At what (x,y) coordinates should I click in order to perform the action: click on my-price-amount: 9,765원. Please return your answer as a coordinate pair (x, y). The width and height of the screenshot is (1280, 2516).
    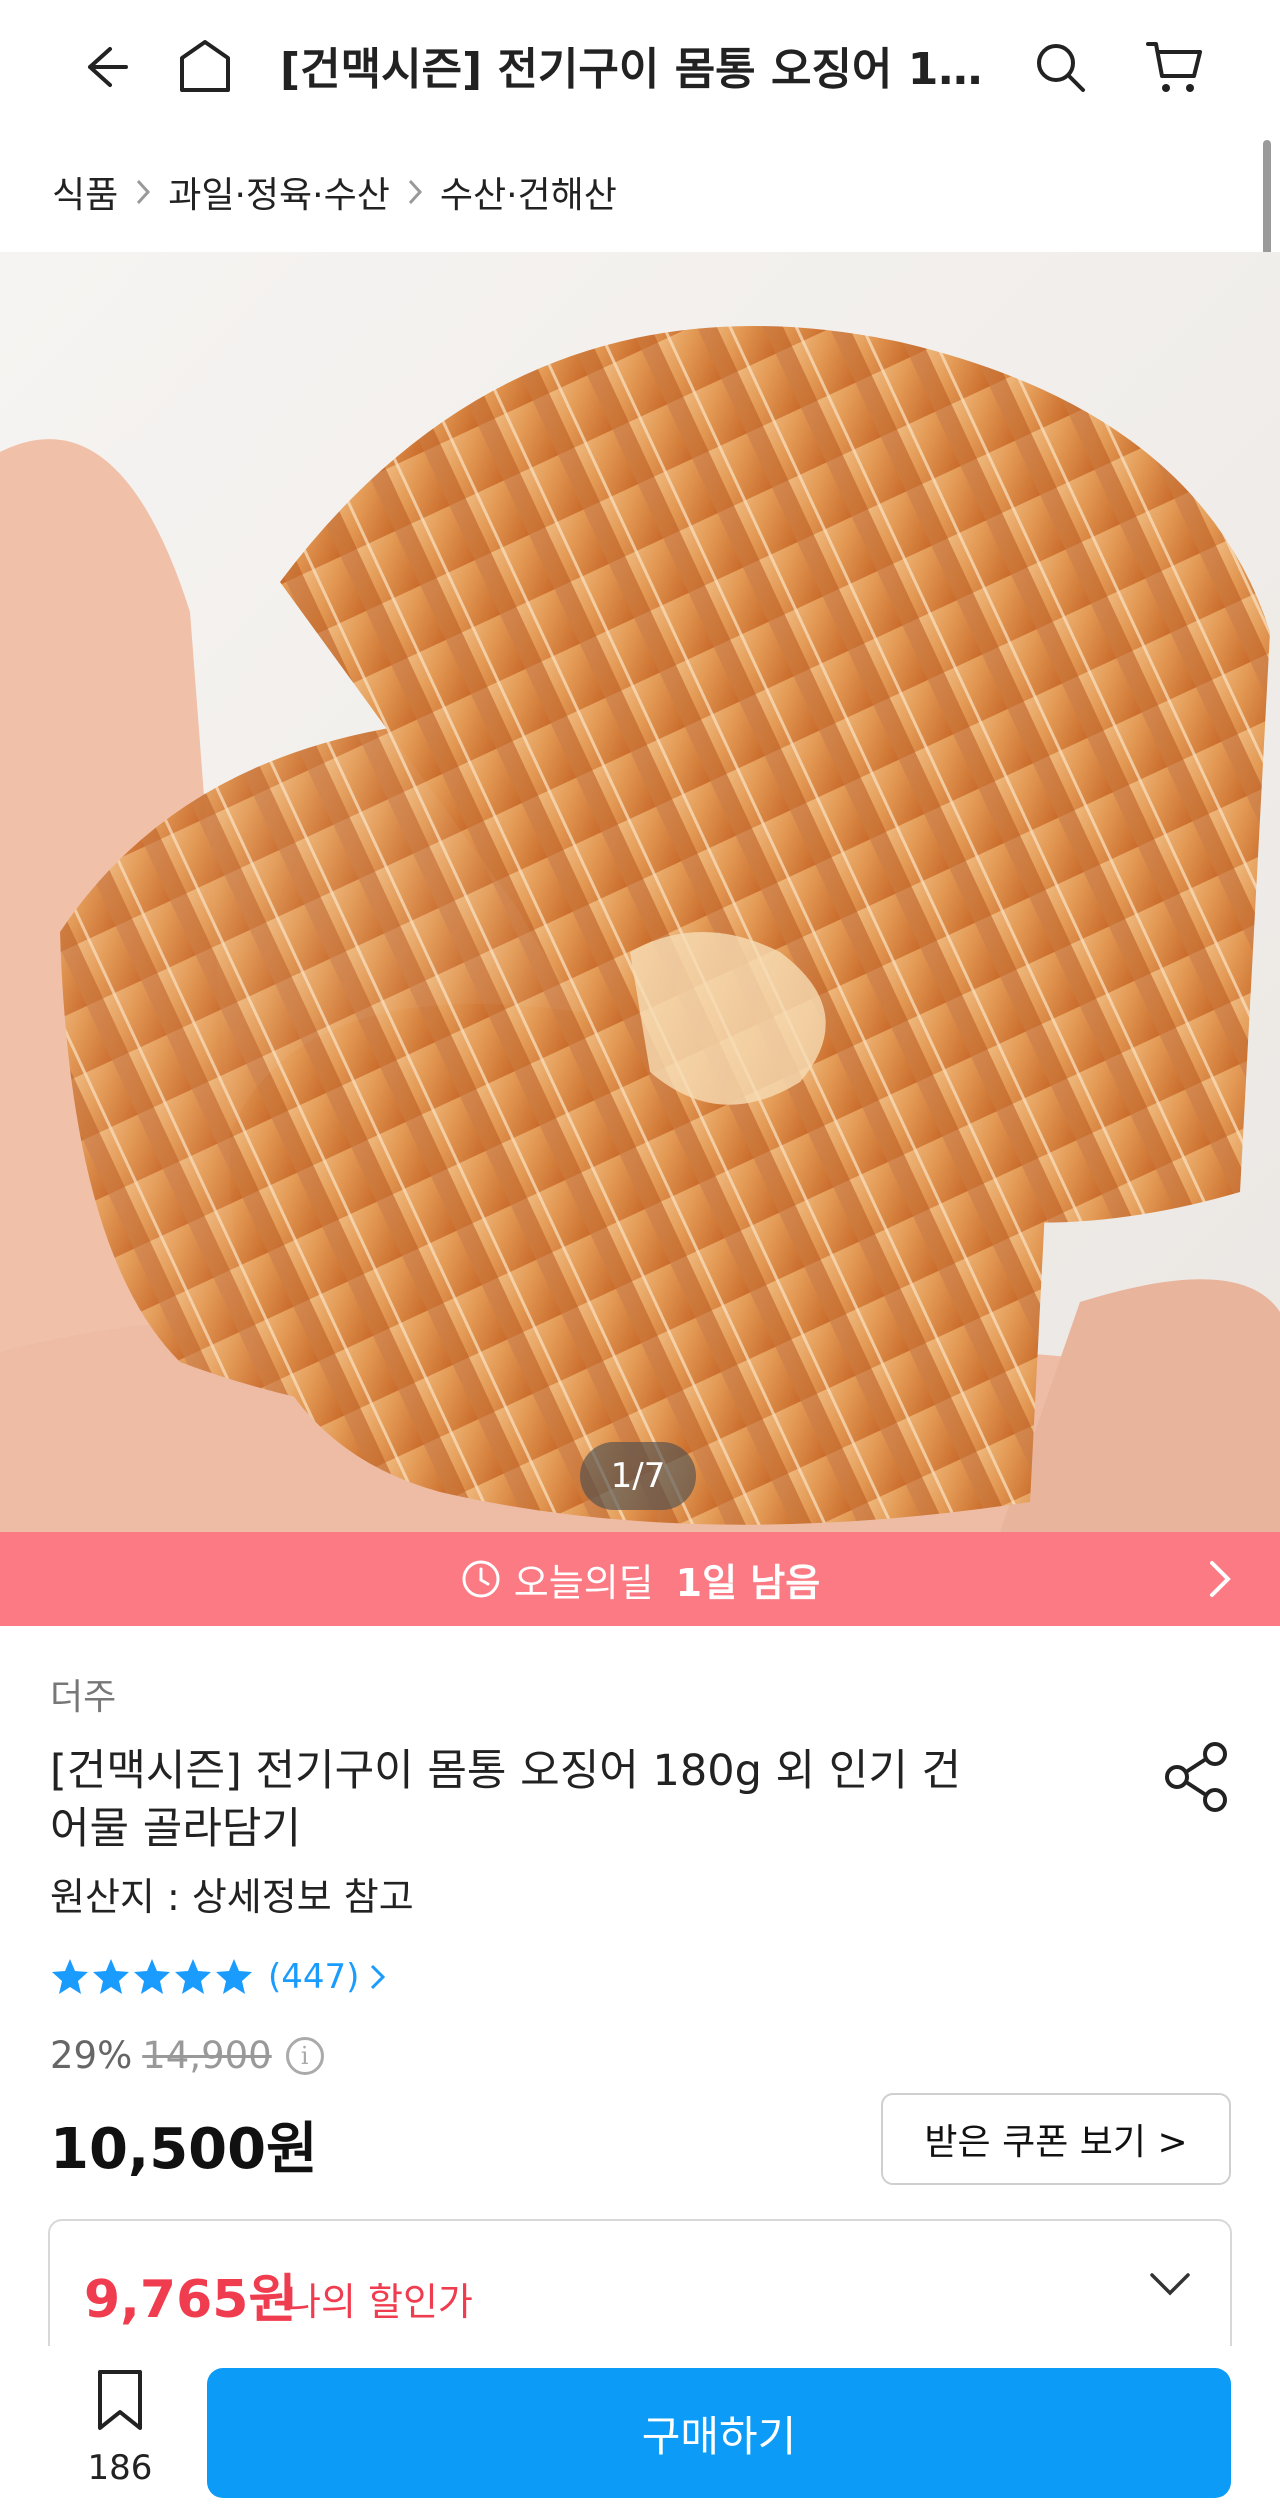
    Looking at the image, I should click on (190, 2300).